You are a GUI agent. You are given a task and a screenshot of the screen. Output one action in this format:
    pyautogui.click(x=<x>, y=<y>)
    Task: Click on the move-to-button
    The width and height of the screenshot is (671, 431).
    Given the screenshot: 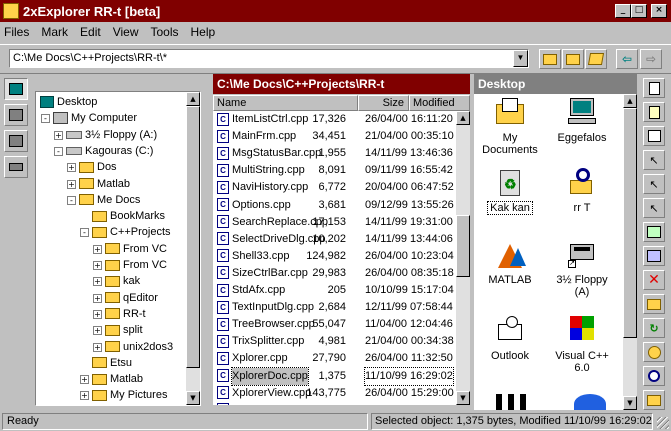 What is the action you would take?
    pyautogui.click(x=654, y=256)
    